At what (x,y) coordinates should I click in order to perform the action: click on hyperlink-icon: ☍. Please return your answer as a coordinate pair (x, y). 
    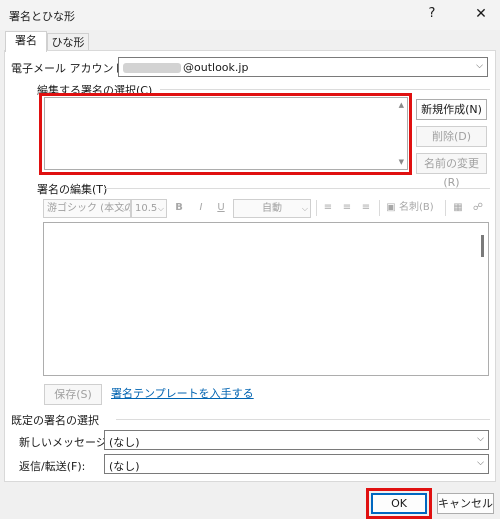
    Looking at the image, I should click on (478, 208).